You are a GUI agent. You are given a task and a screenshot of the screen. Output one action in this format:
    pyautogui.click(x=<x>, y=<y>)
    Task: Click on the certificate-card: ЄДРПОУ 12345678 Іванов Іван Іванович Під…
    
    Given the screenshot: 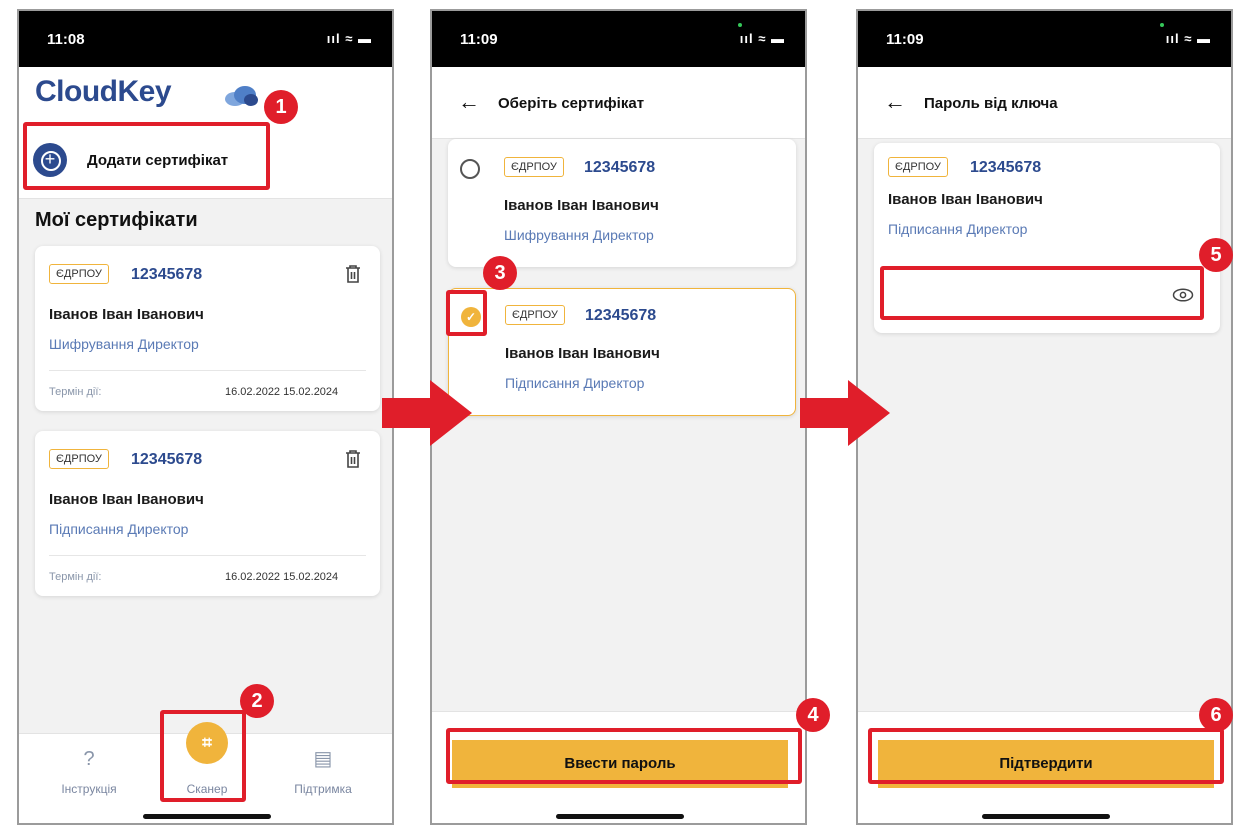 What is the action you would take?
    pyautogui.click(x=207, y=513)
    